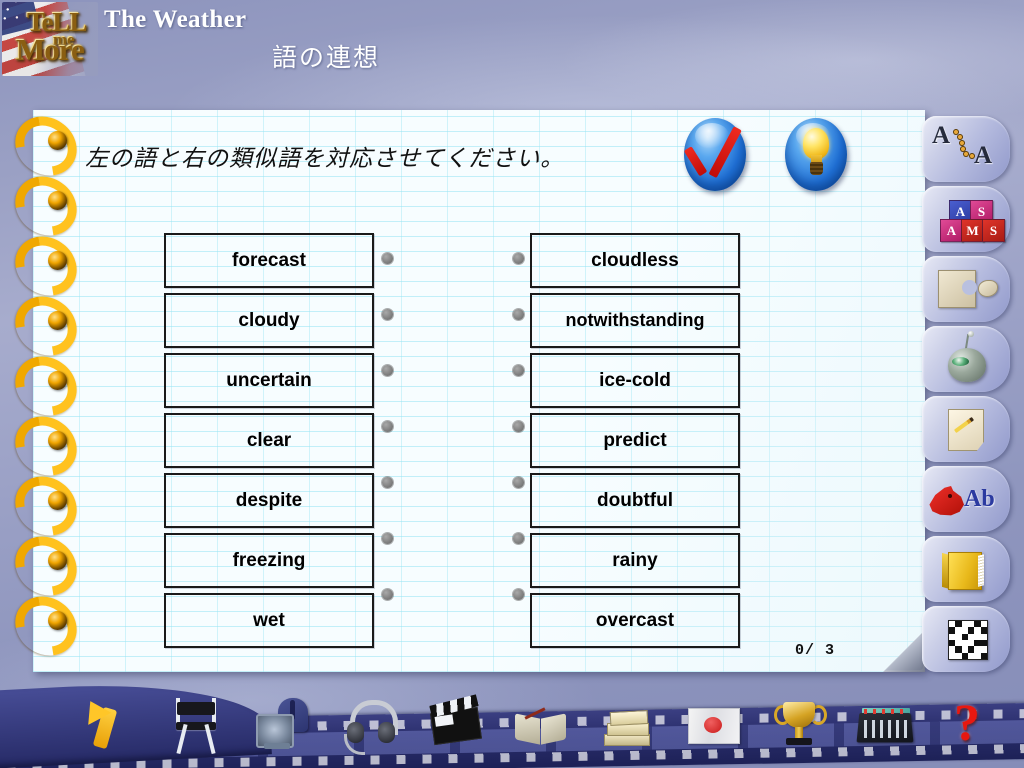 The height and width of the screenshot is (768, 1024). I want to click on dictionary-label: Ab, so click(979, 499).